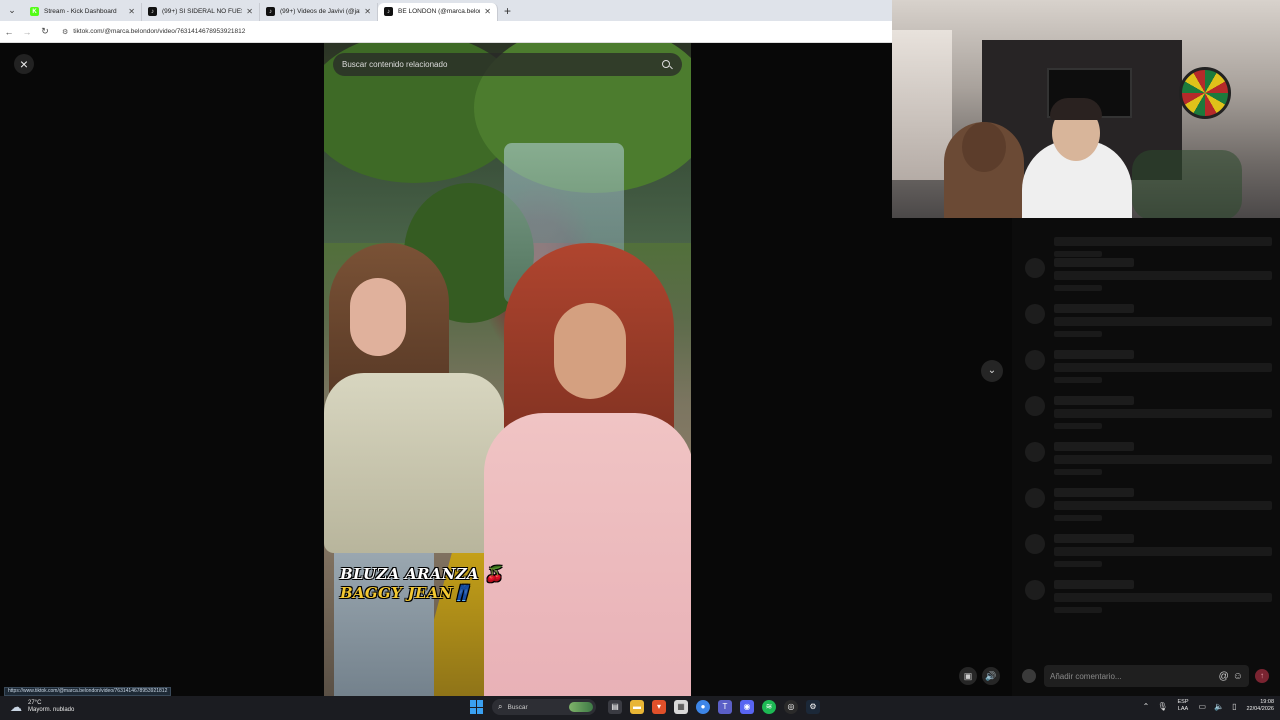 The width and height of the screenshot is (1280, 720). What do you see at coordinates (12, 10) in the screenshot?
I see `tab-search-chevron-icon: ⌄` at bounding box center [12, 10].